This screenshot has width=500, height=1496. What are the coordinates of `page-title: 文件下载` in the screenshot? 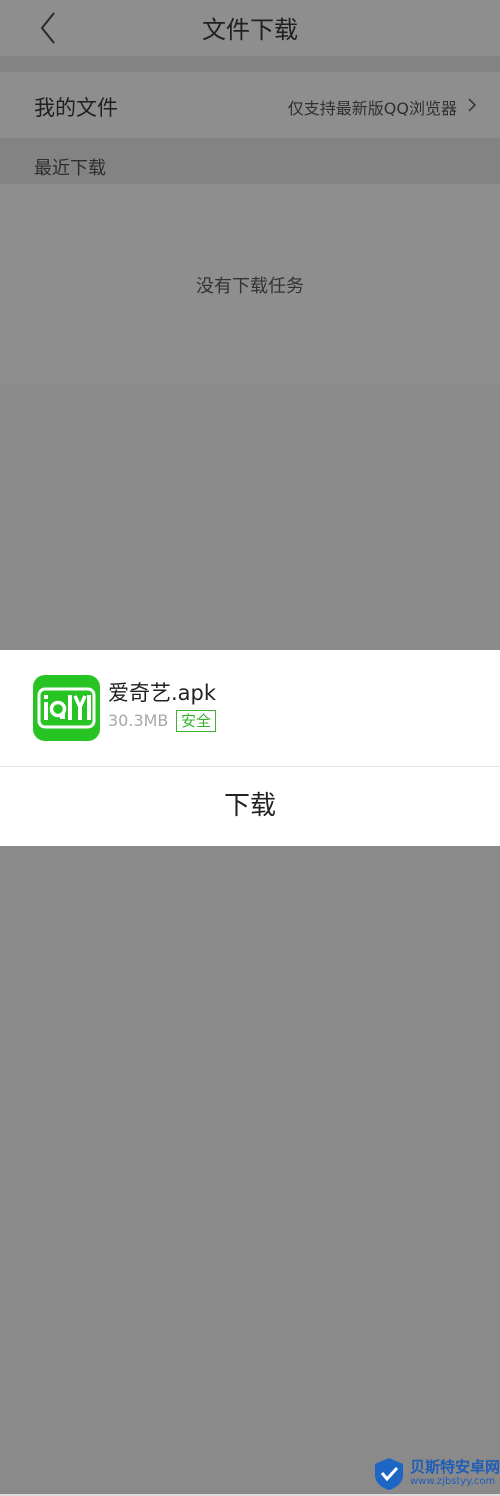 It's located at (250, 30).